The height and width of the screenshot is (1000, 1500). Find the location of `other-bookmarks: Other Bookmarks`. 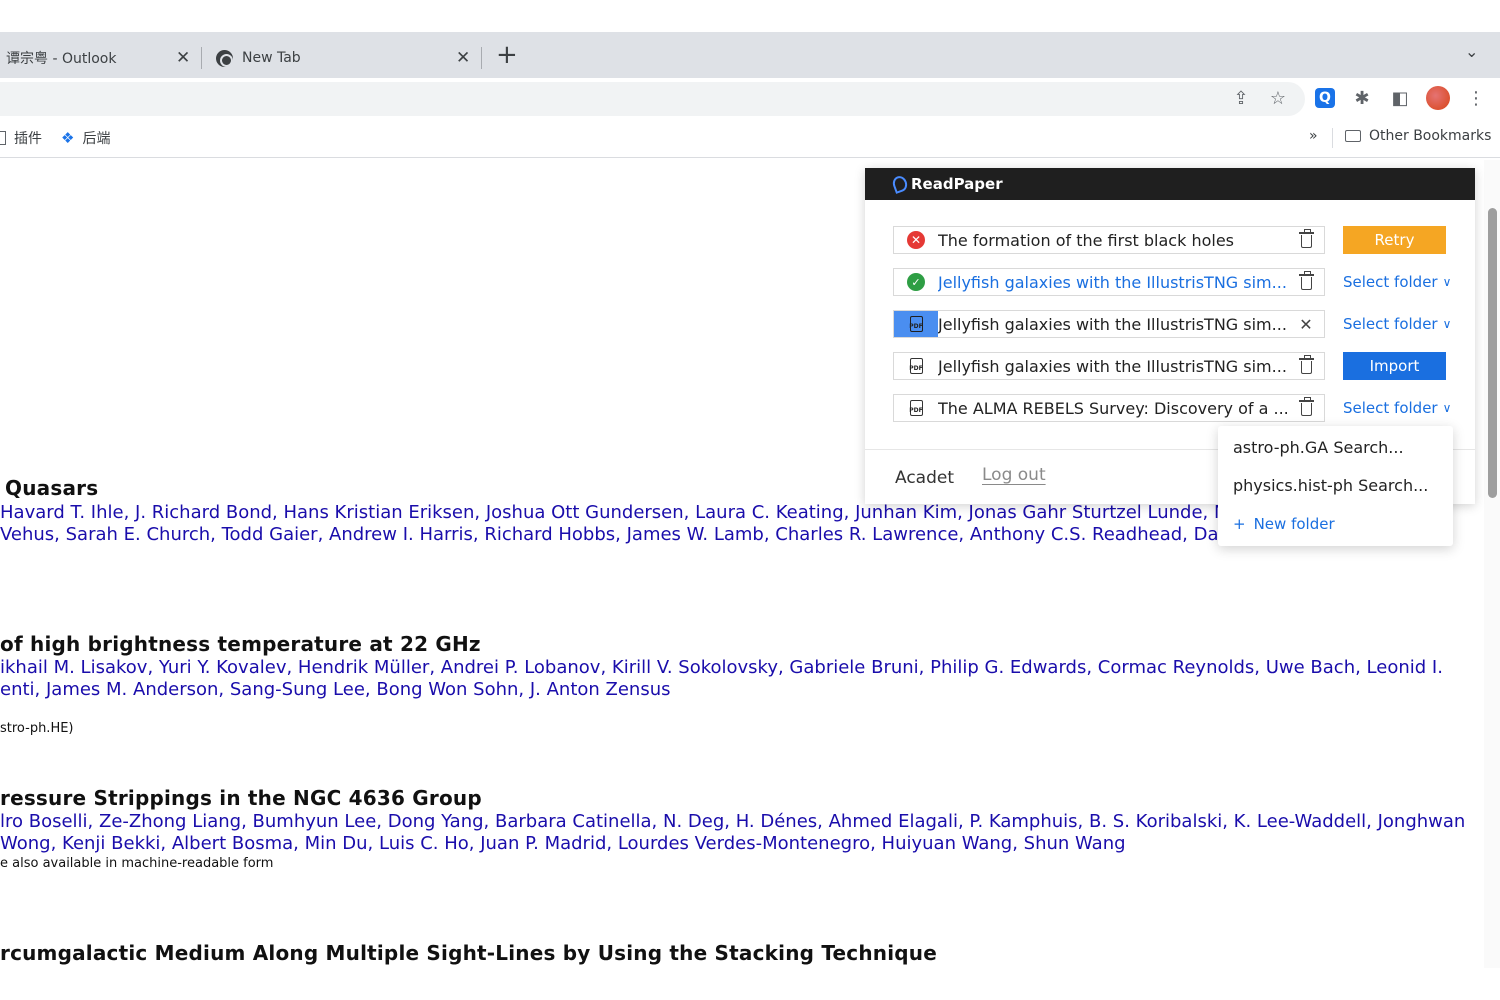

other-bookmarks: Other Bookmarks is located at coordinates (1418, 136).